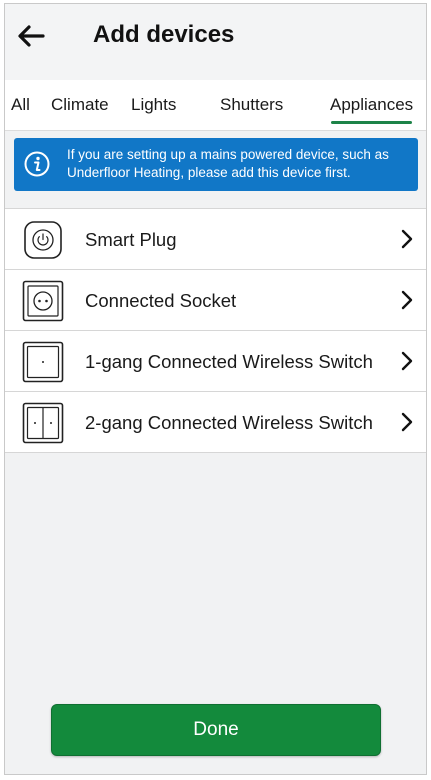  I want to click on one-gang-switch-icon, so click(43, 362).